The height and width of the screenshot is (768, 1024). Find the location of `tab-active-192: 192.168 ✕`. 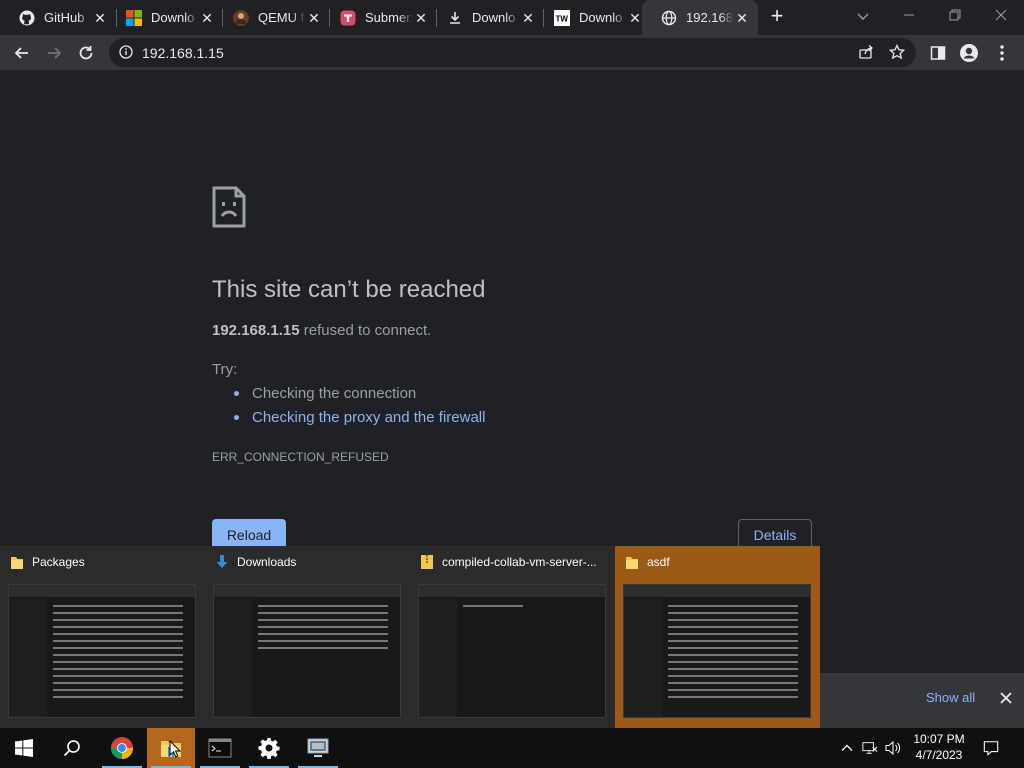

tab-active-192: 192.168 ✕ is located at coordinates (700, 17).